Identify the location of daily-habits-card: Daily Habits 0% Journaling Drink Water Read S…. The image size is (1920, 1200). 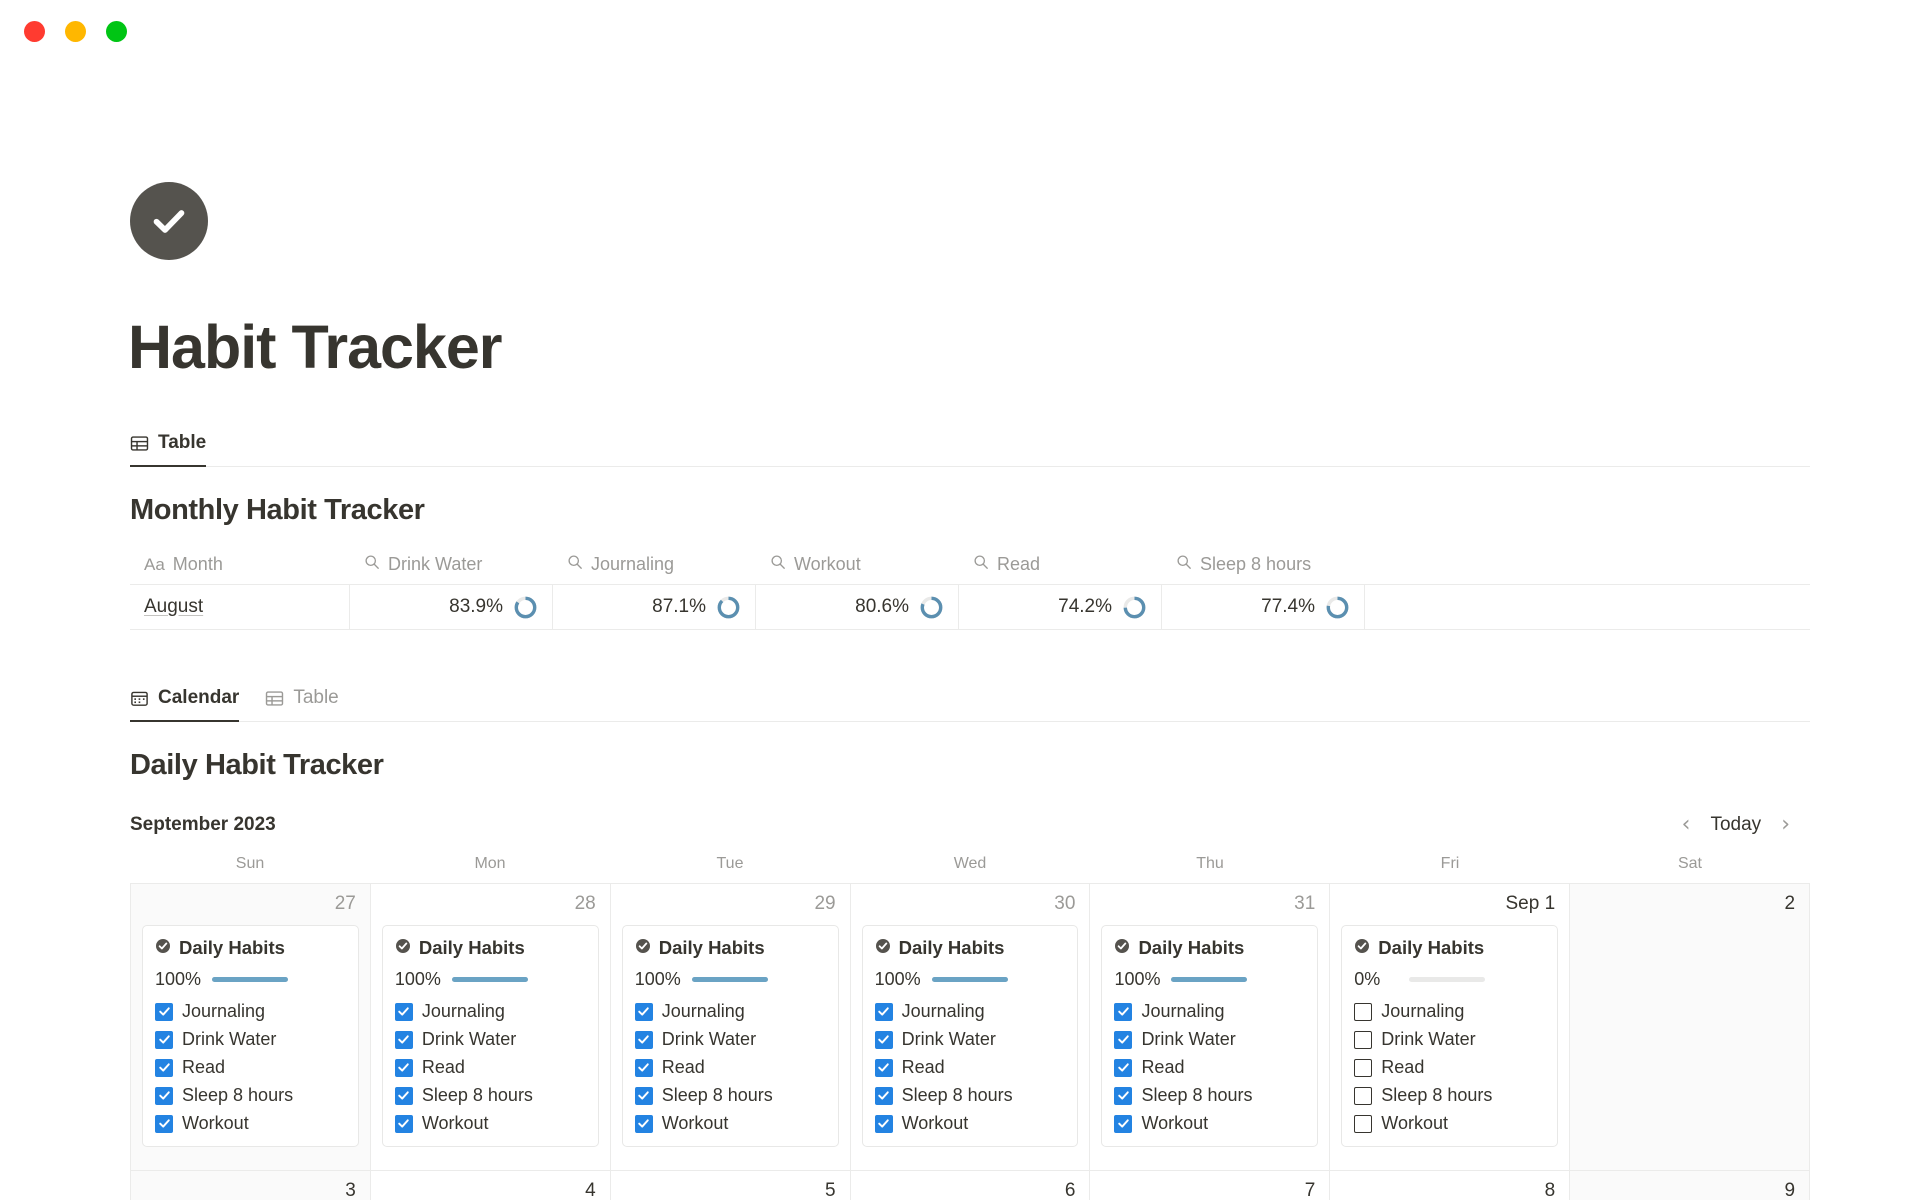
(1450, 1036).